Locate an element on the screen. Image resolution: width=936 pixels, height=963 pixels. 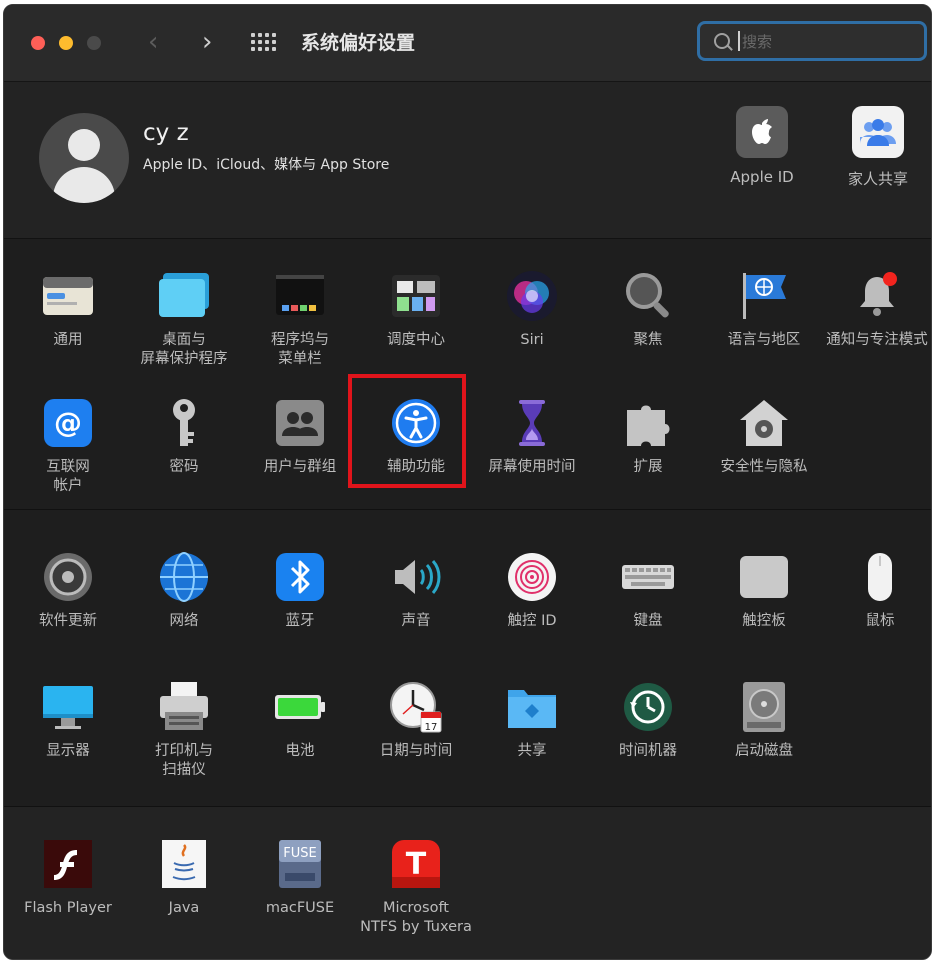
pref-desktop-screensaver: 桌面与 屏幕保护程序 is located at coordinates (184, 319).